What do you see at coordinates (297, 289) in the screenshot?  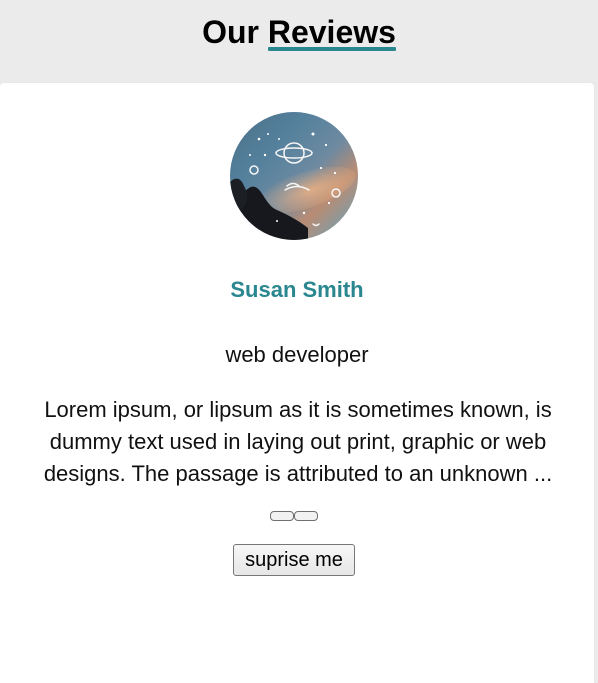 I see `review-author-name: Susan Smith` at bounding box center [297, 289].